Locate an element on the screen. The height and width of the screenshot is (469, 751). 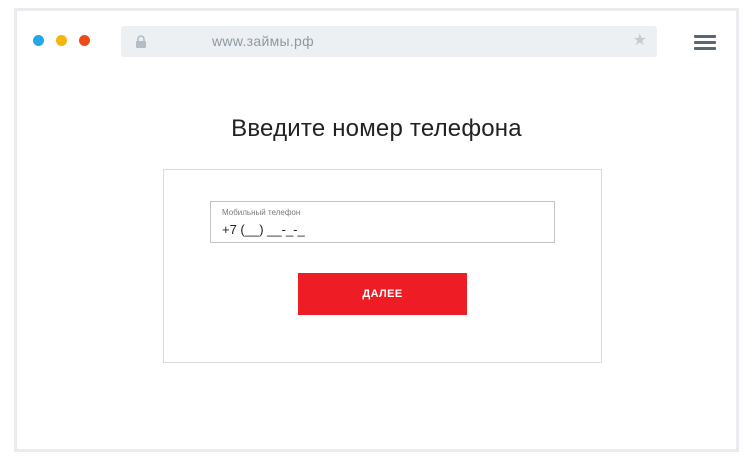
phone-field: Мобильный телефон is located at coordinates (382, 222).